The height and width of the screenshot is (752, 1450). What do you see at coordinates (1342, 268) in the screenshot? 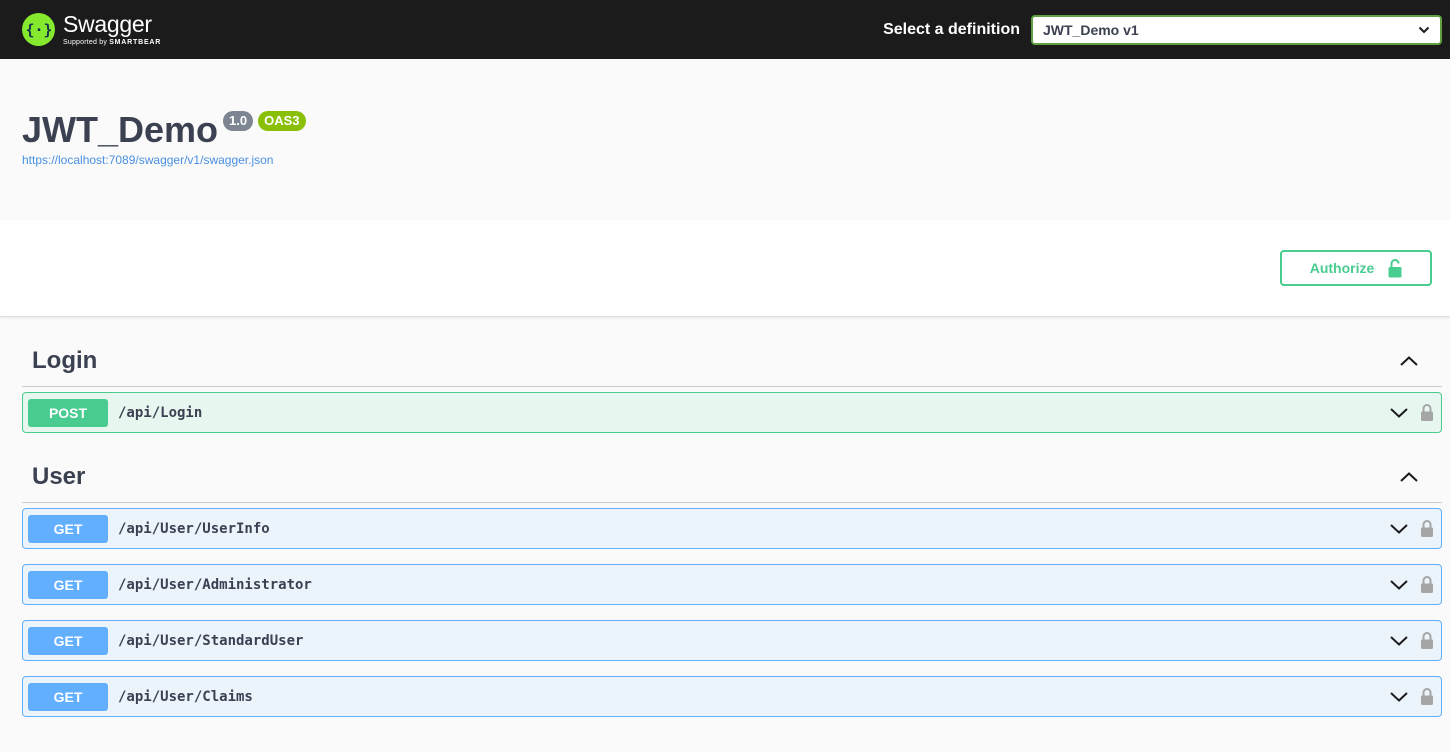
I see `authorize-label: Authorize` at bounding box center [1342, 268].